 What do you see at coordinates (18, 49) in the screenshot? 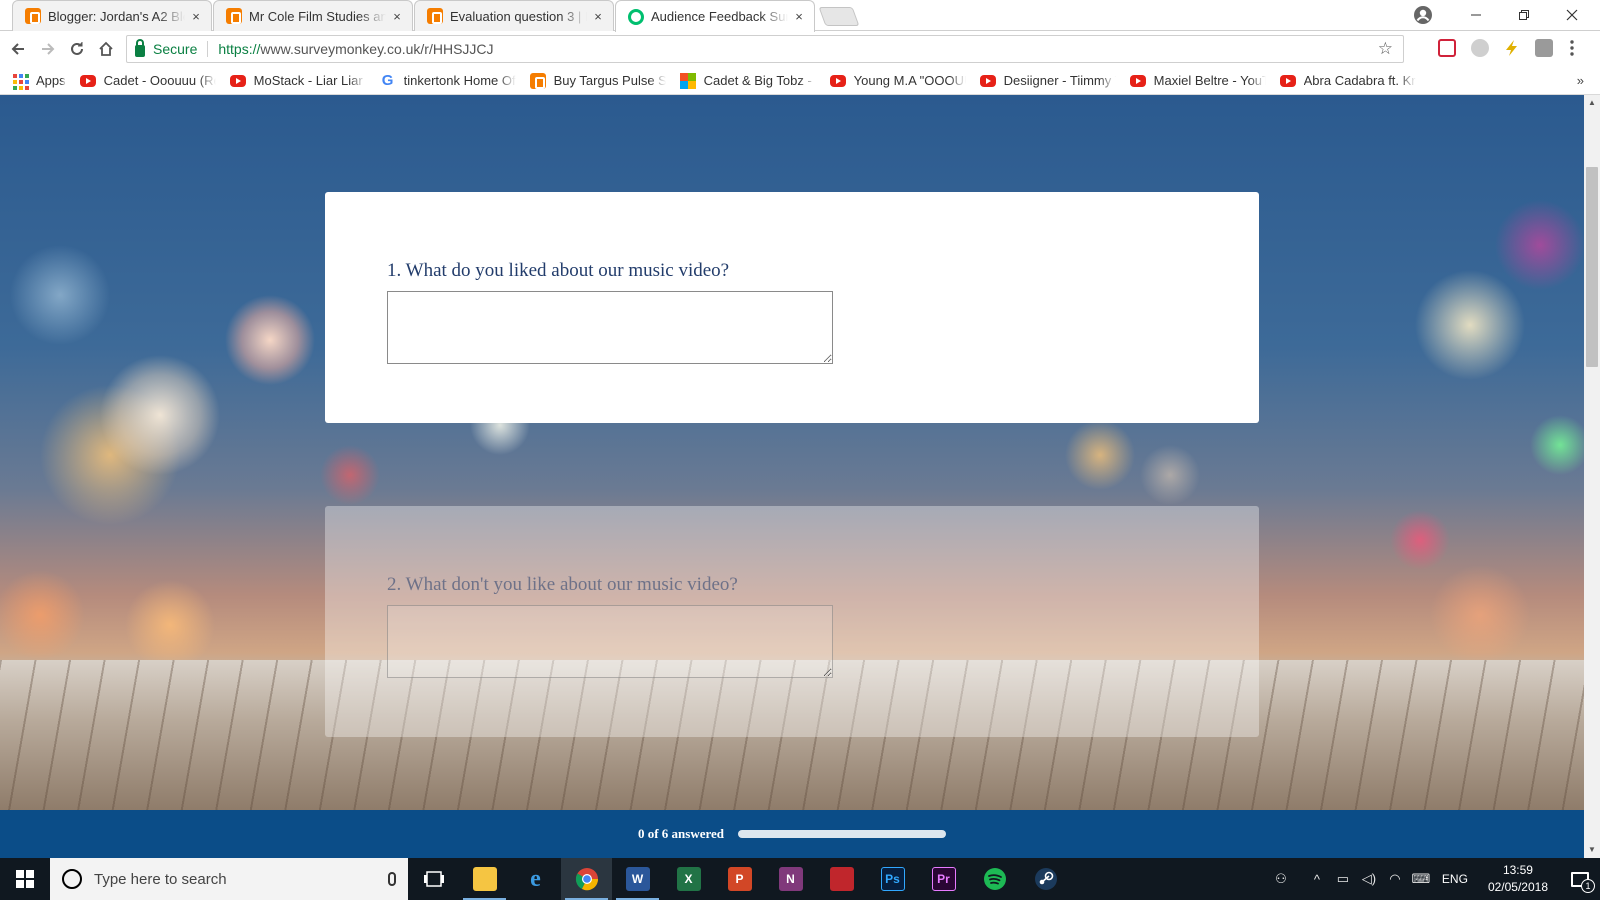
I see `back-button` at bounding box center [18, 49].